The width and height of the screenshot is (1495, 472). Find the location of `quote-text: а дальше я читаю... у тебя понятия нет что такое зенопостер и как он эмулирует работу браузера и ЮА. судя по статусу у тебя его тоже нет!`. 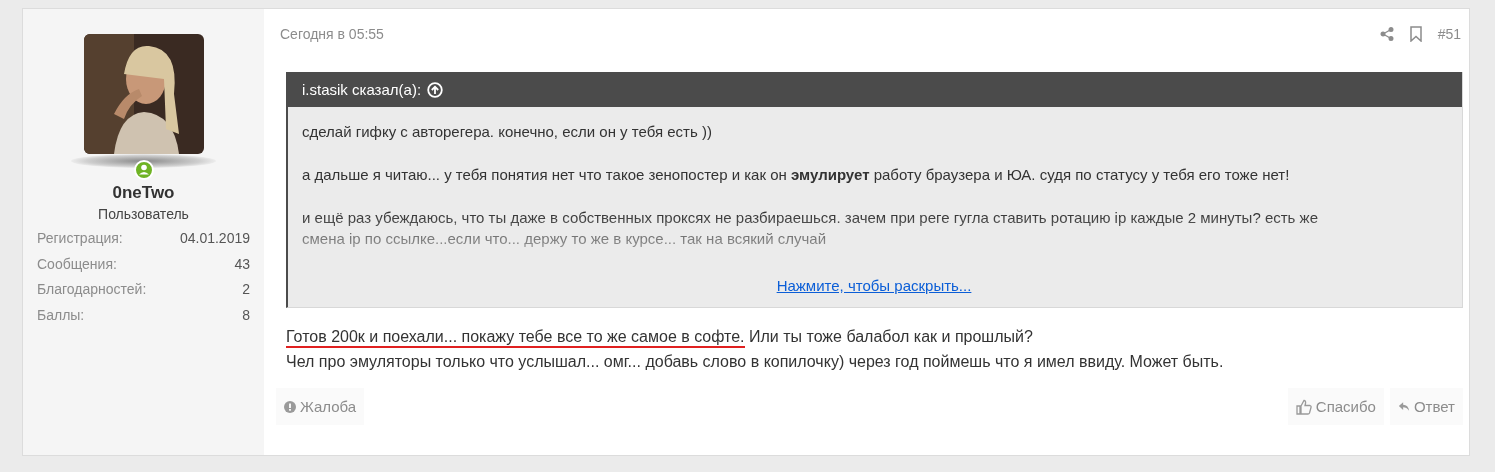

quote-text: а дальше я читаю... у тебя понятия нет что такое зенопостер и как он эмулирует работу браузера и ЮА. судя по статусу у тебя его тоже нет! is located at coordinates (796, 175).